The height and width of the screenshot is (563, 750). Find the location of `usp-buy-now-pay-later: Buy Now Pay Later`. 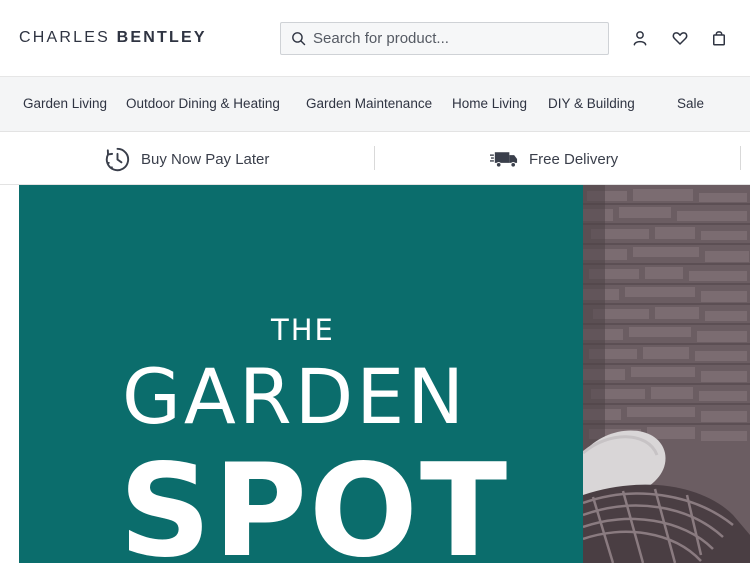

usp-buy-now-pay-later: Buy Now Pay Later is located at coordinates (186, 159).